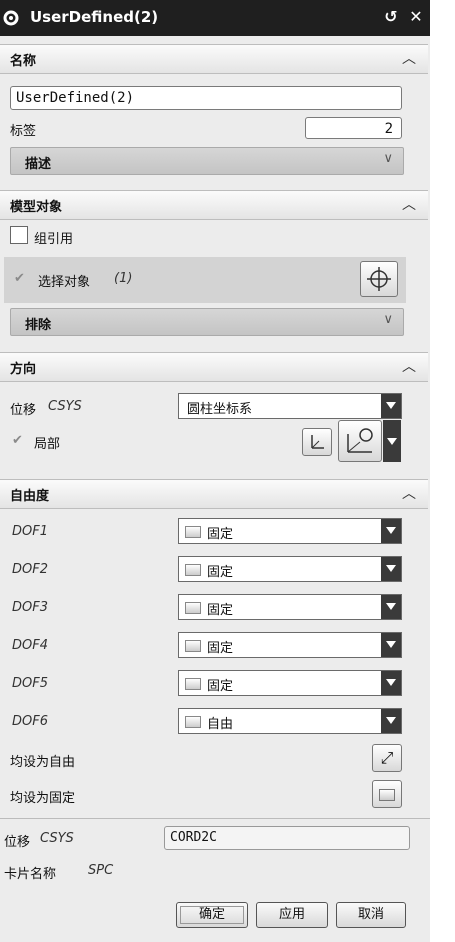  What do you see at coordinates (23, 61) in the screenshot?
I see `section-title: 名称` at bounding box center [23, 61].